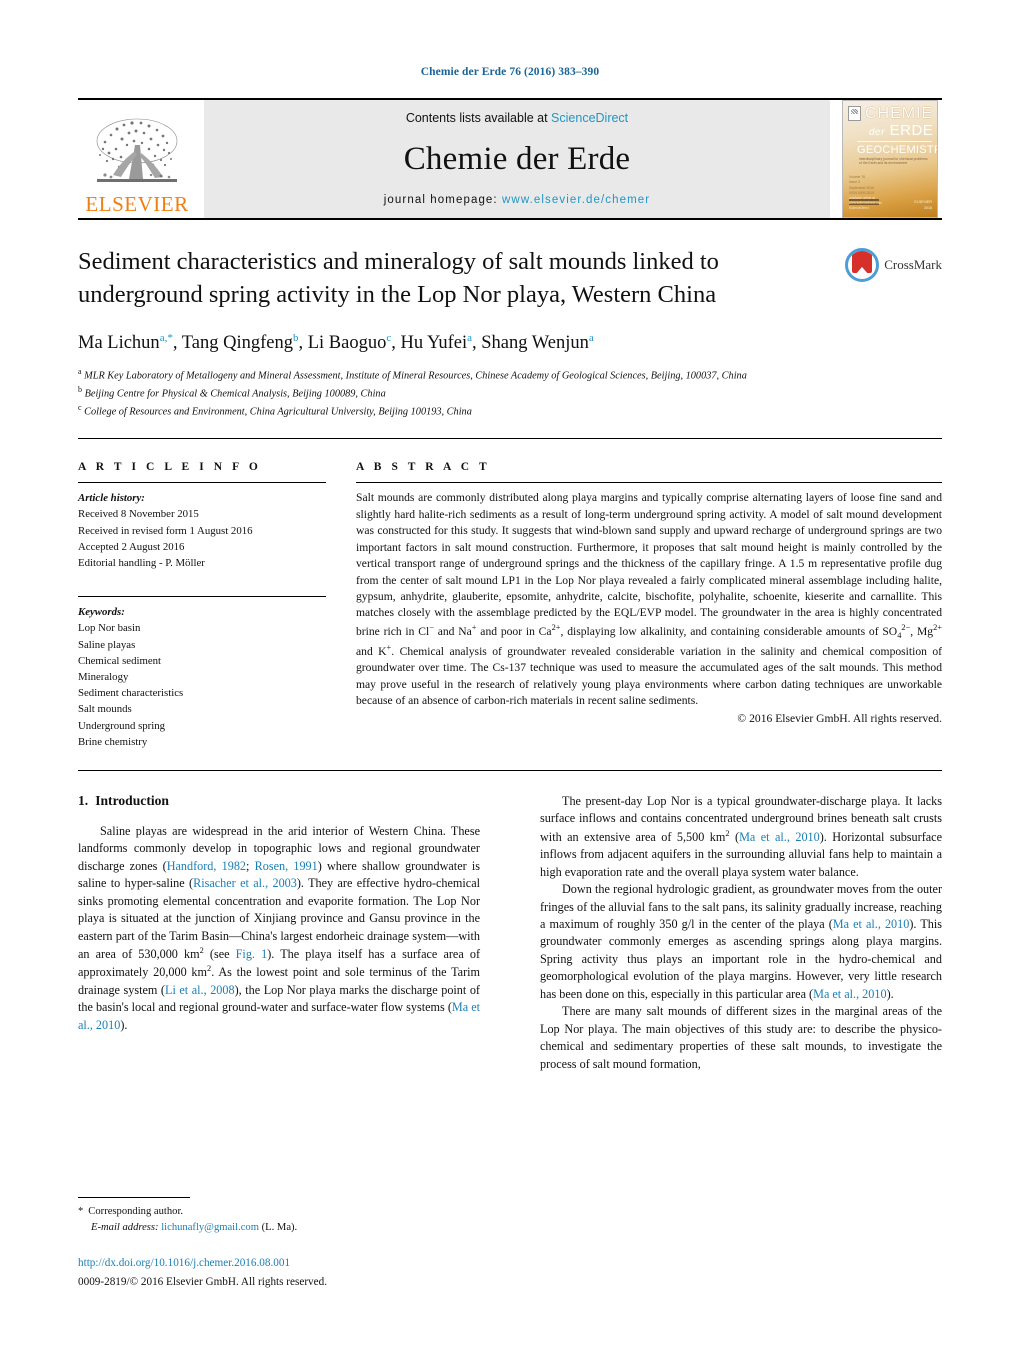 The image size is (1020, 1351). I want to click on footnote-rule, so click(134, 1197).